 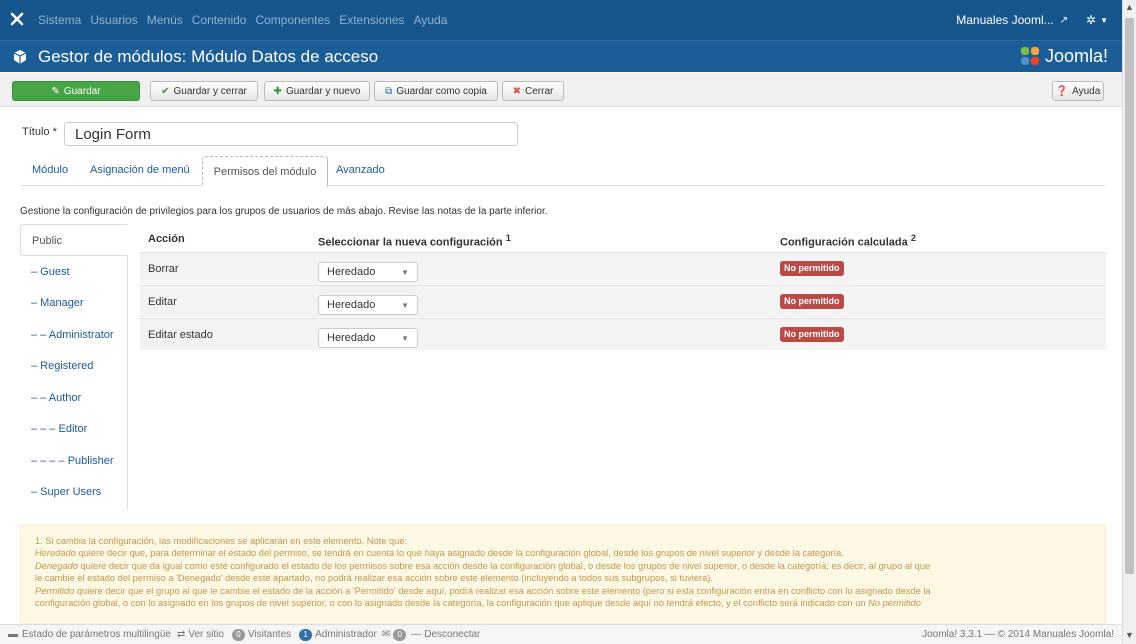 What do you see at coordinates (452, 634) in the screenshot?
I see `logout-link: Desconectar` at bounding box center [452, 634].